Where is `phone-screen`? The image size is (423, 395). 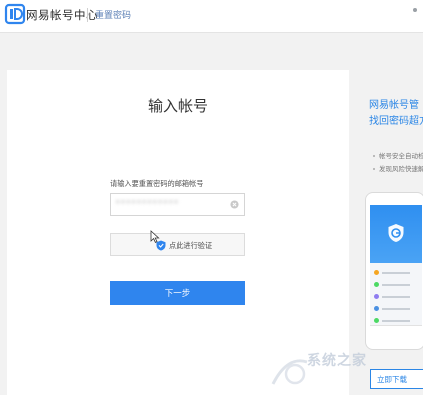
phone-screen is located at coordinates (396, 269).